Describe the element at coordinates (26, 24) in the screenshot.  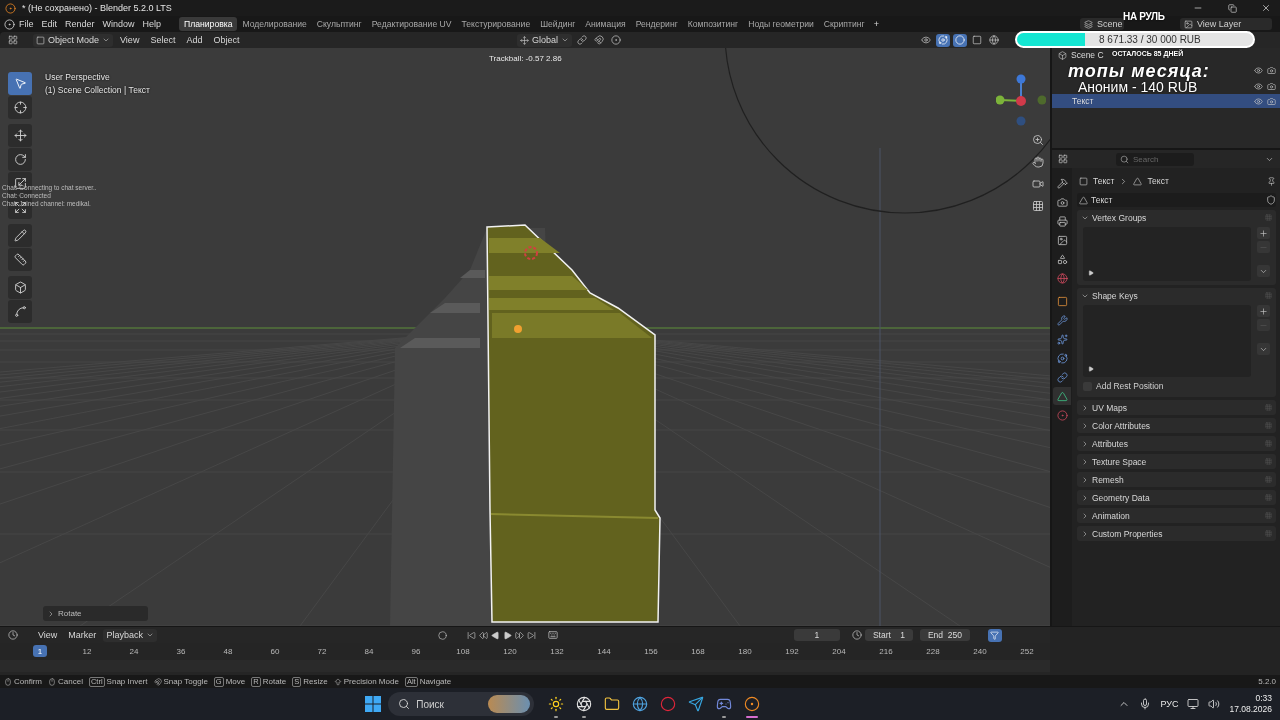
I see `menu-item: File` at that location.